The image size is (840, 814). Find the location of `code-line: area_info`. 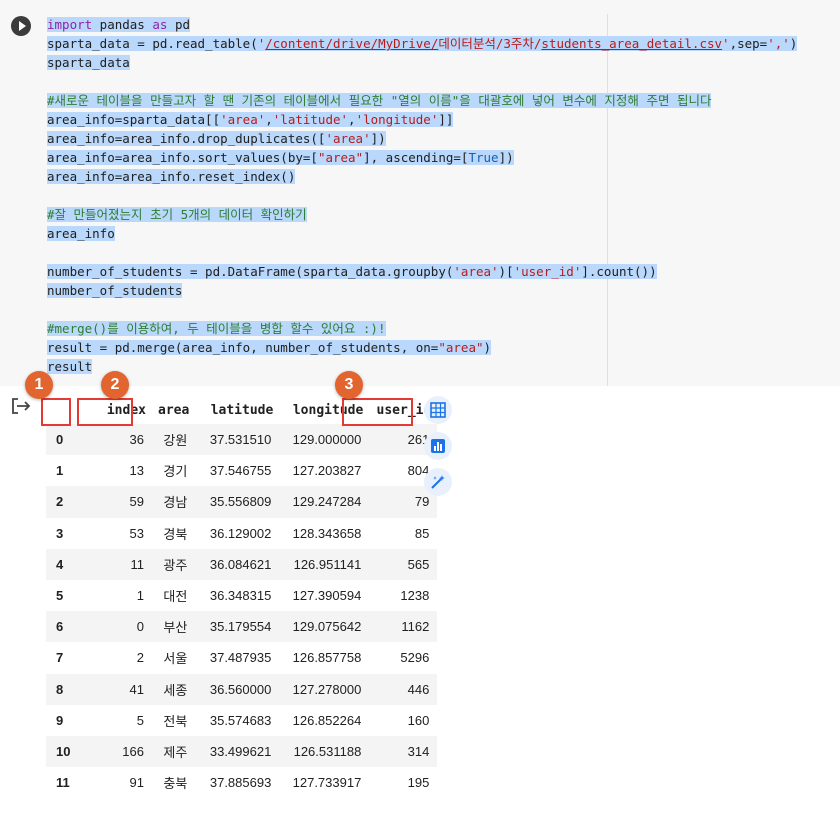

code-line: area_info is located at coordinates (81, 233).